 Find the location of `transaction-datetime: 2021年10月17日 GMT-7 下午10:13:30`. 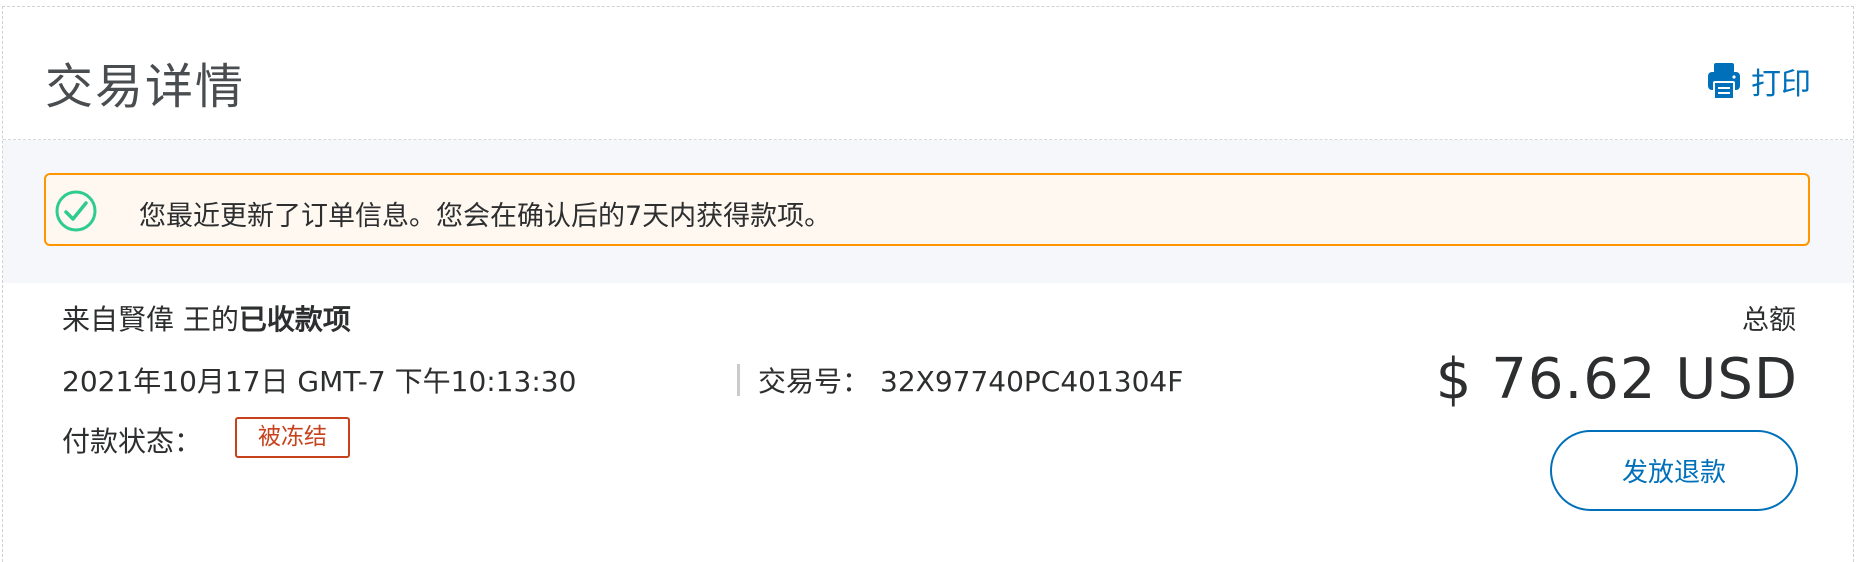

transaction-datetime: 2021年10月17日 GMT-7 下午10:13:30 is located at coordinates (319, 381).